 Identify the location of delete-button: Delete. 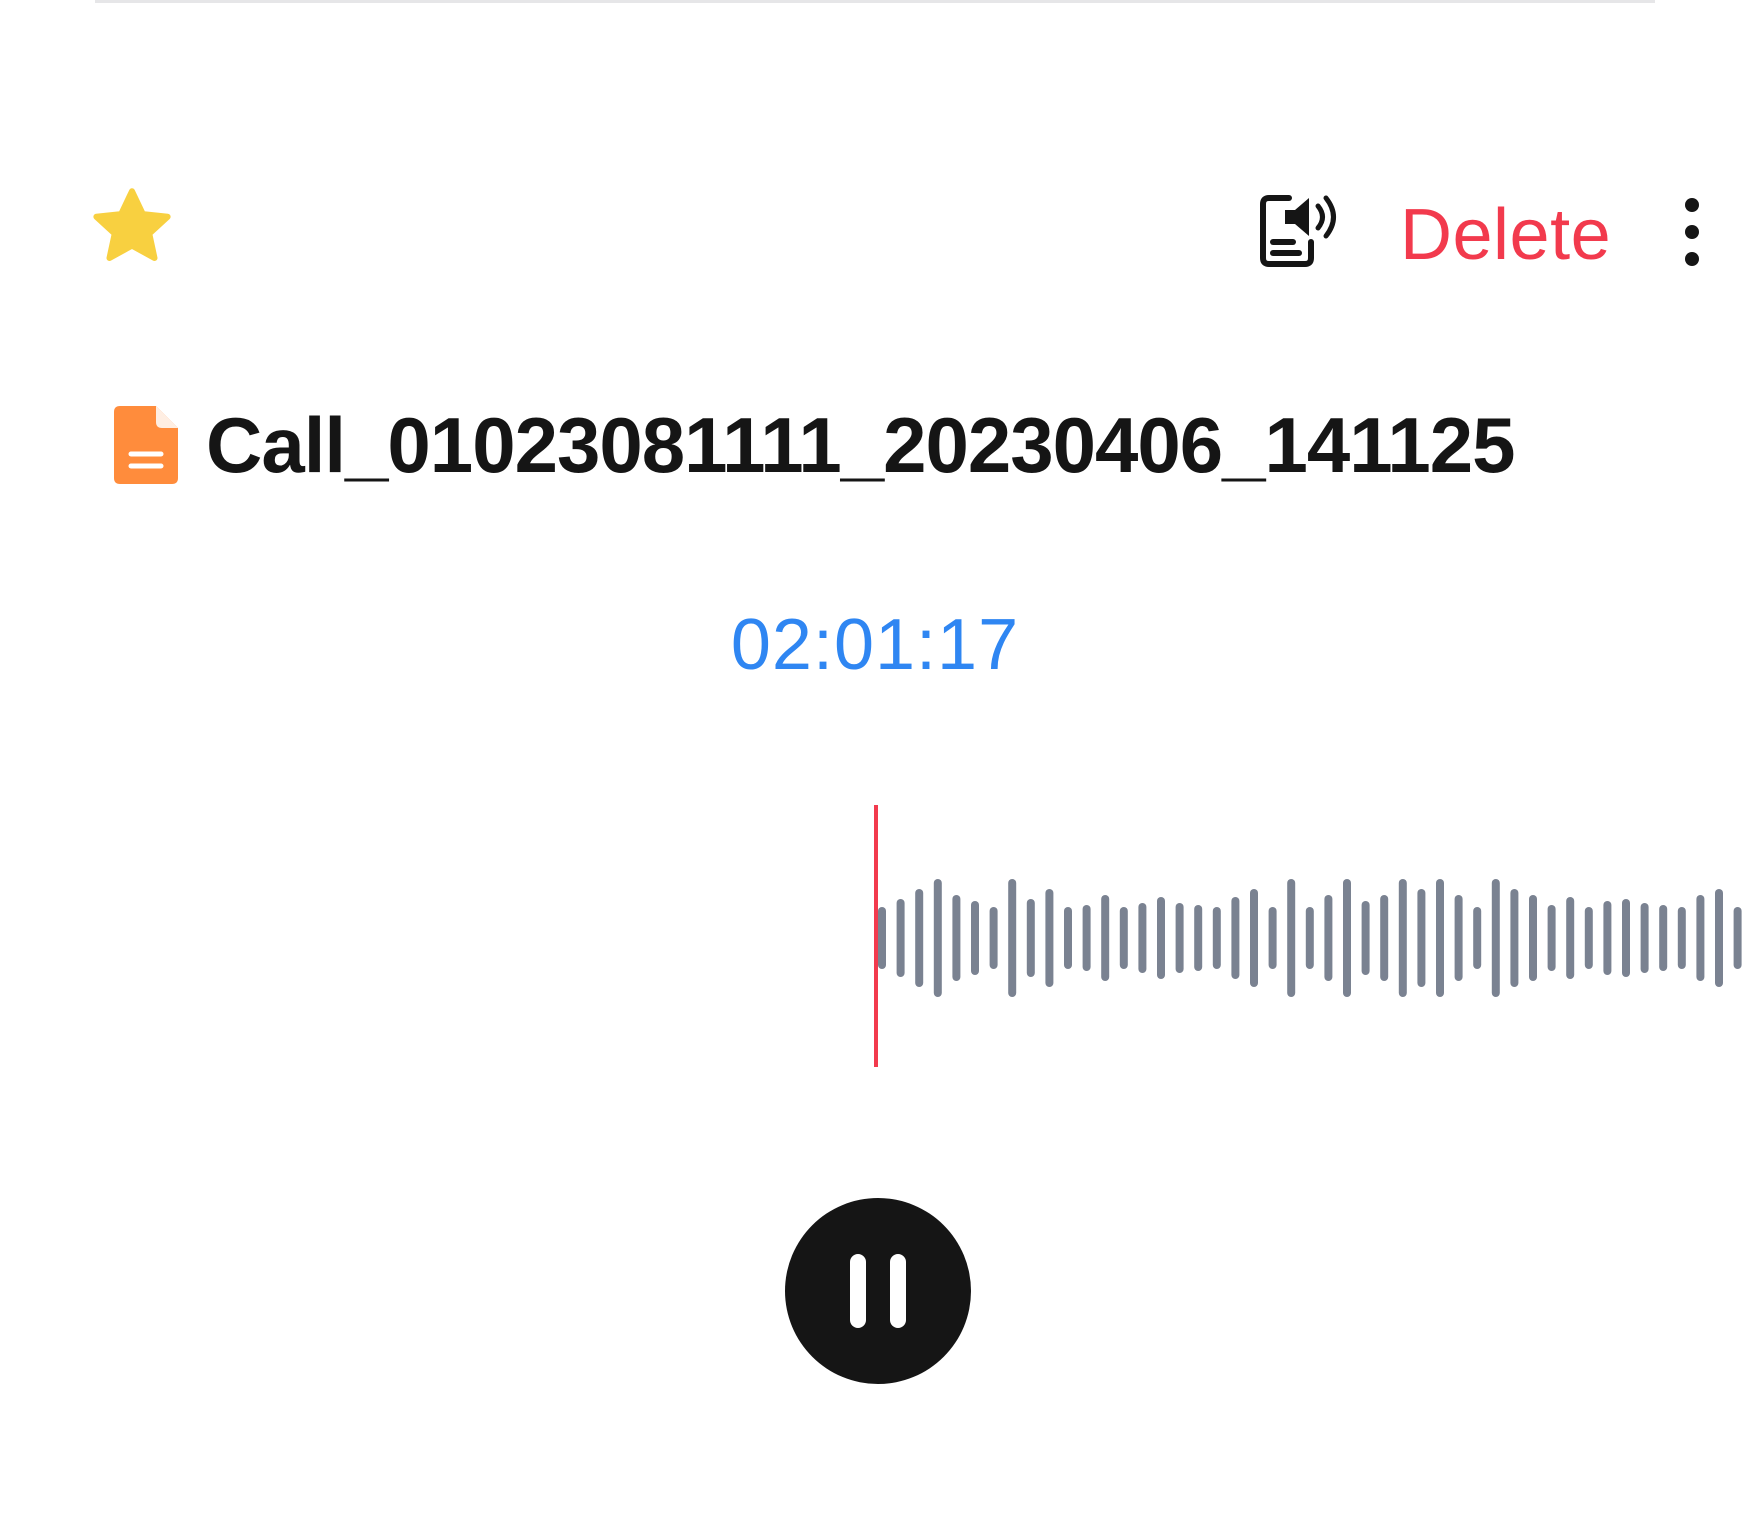
(1505, 235).